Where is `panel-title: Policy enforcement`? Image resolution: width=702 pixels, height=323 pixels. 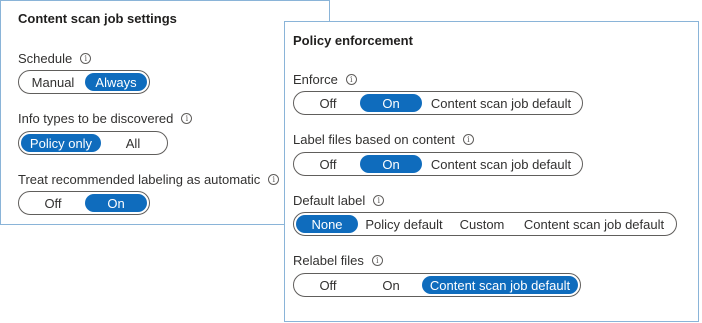
panel-title: Policy enforcement is located at coordinates (353, 40).